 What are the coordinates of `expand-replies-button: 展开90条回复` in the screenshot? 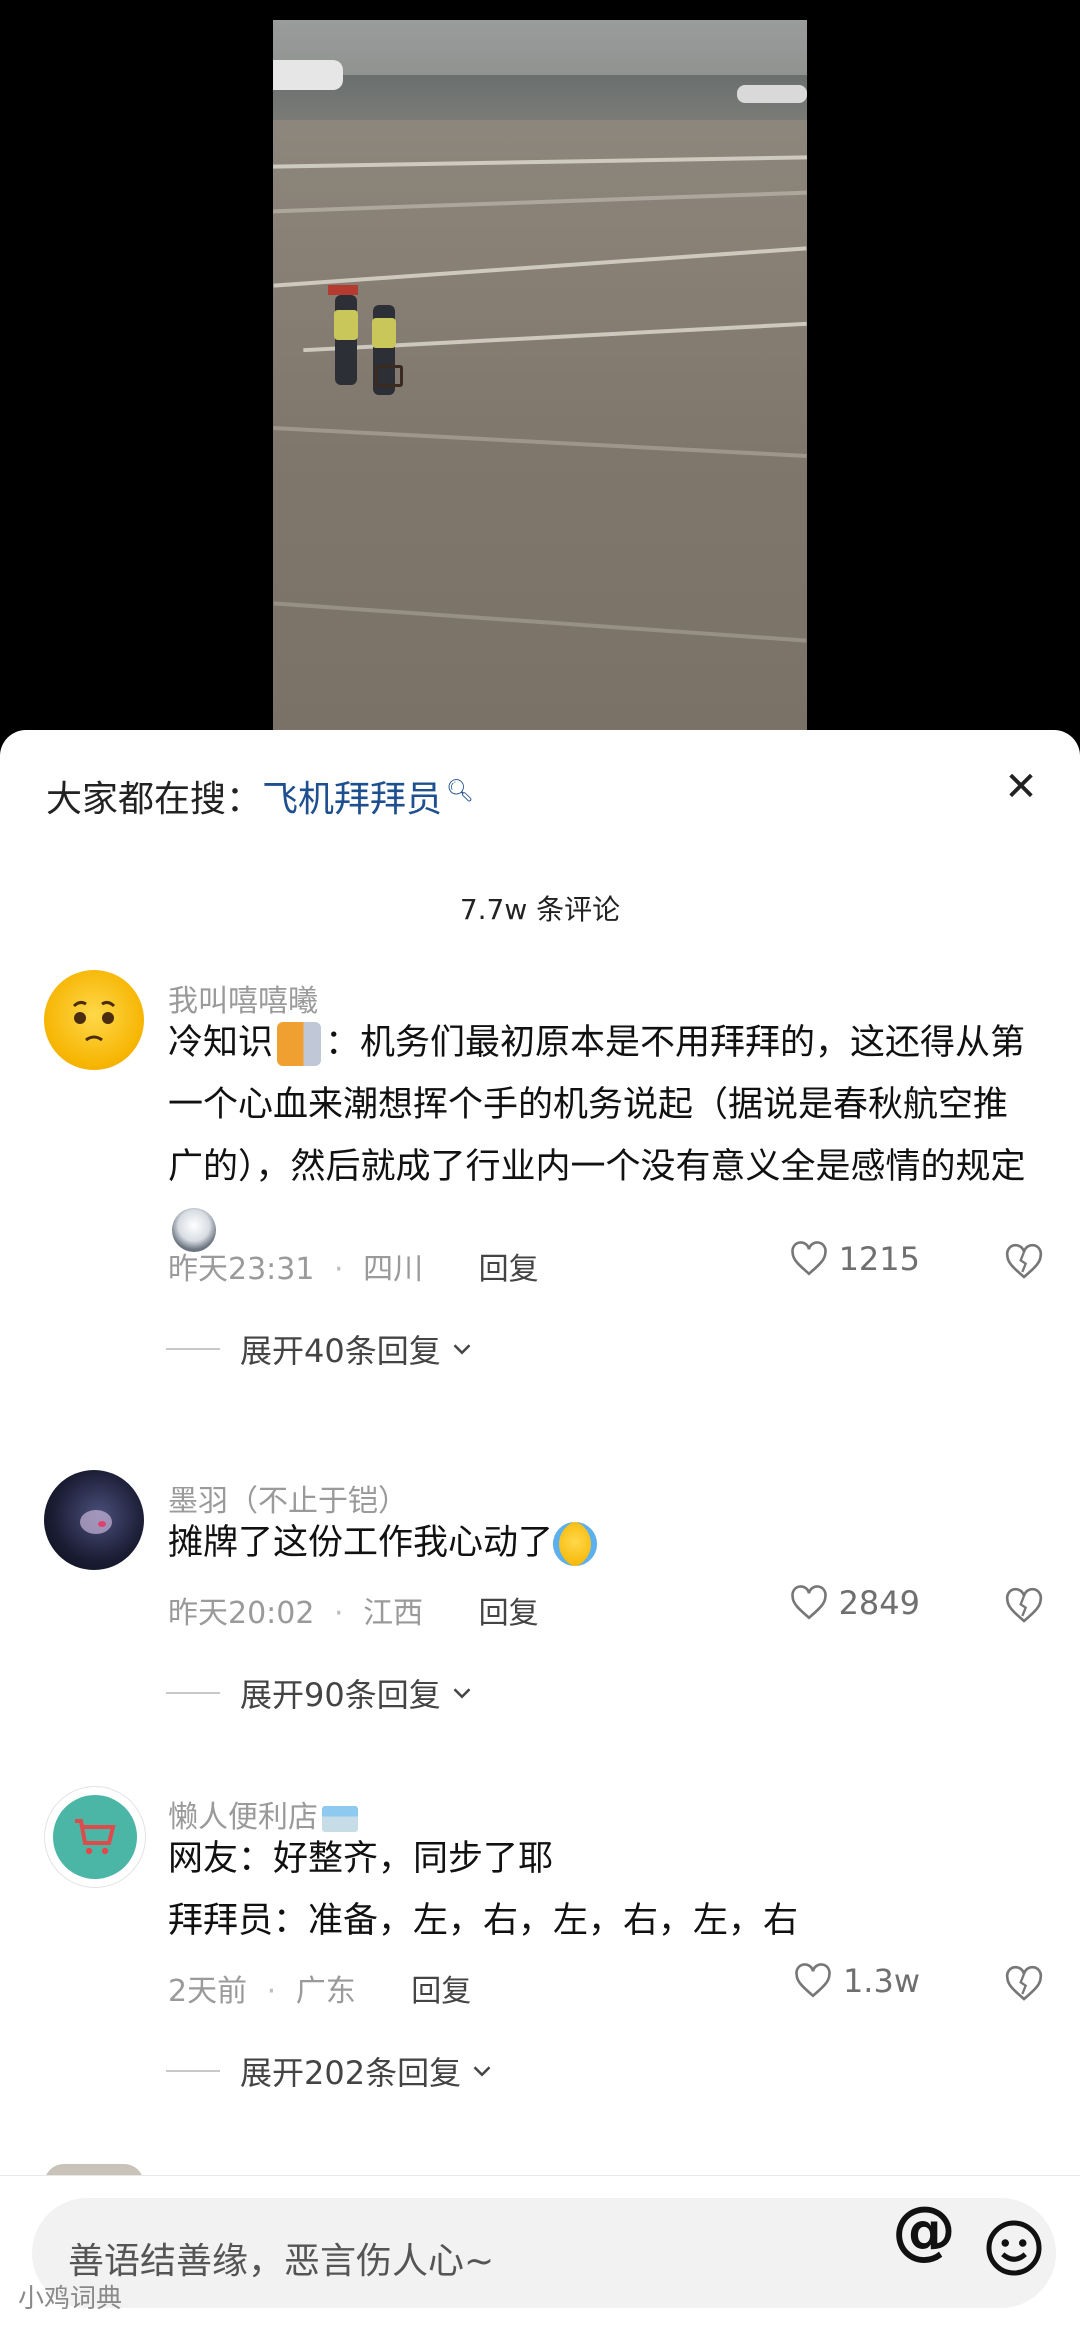 It's located at (321, 1693).